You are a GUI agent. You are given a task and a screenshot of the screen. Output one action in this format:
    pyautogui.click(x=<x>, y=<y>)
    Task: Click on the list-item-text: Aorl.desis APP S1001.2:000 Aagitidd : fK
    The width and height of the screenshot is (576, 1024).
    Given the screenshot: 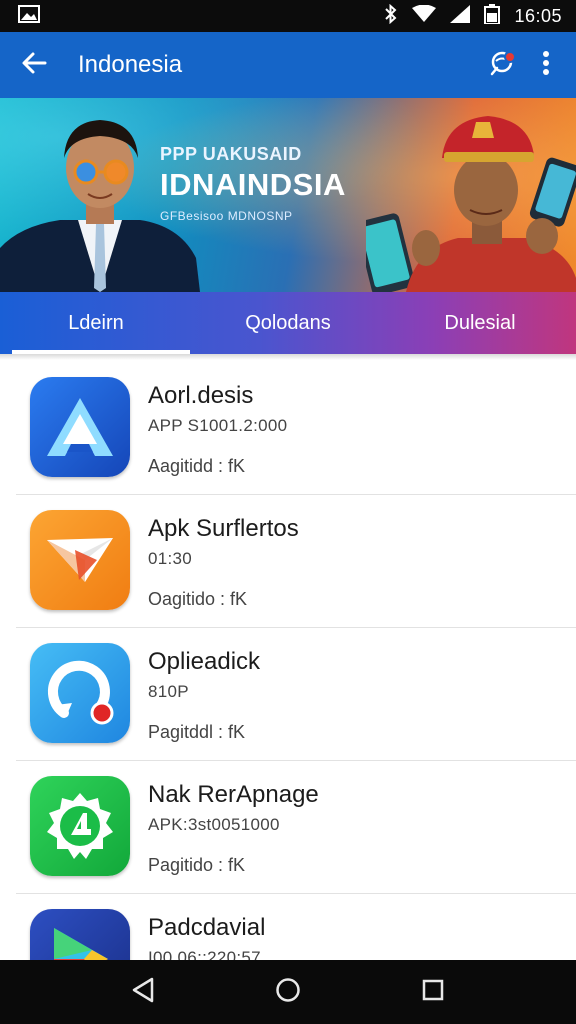 What is the action you would take?
    pyautogui.click(x=217, y=429)
    